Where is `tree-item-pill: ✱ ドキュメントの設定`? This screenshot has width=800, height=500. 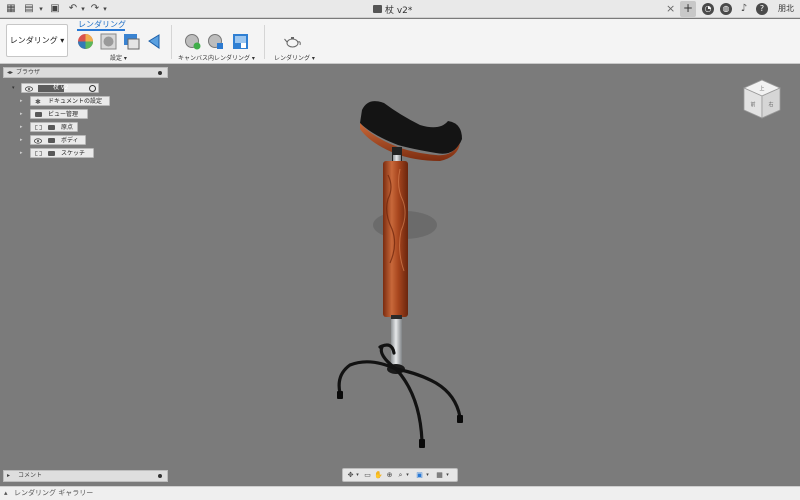
tree-item-pill: ✱ ドキュメントの設定 is located at coordinates (70, 101).